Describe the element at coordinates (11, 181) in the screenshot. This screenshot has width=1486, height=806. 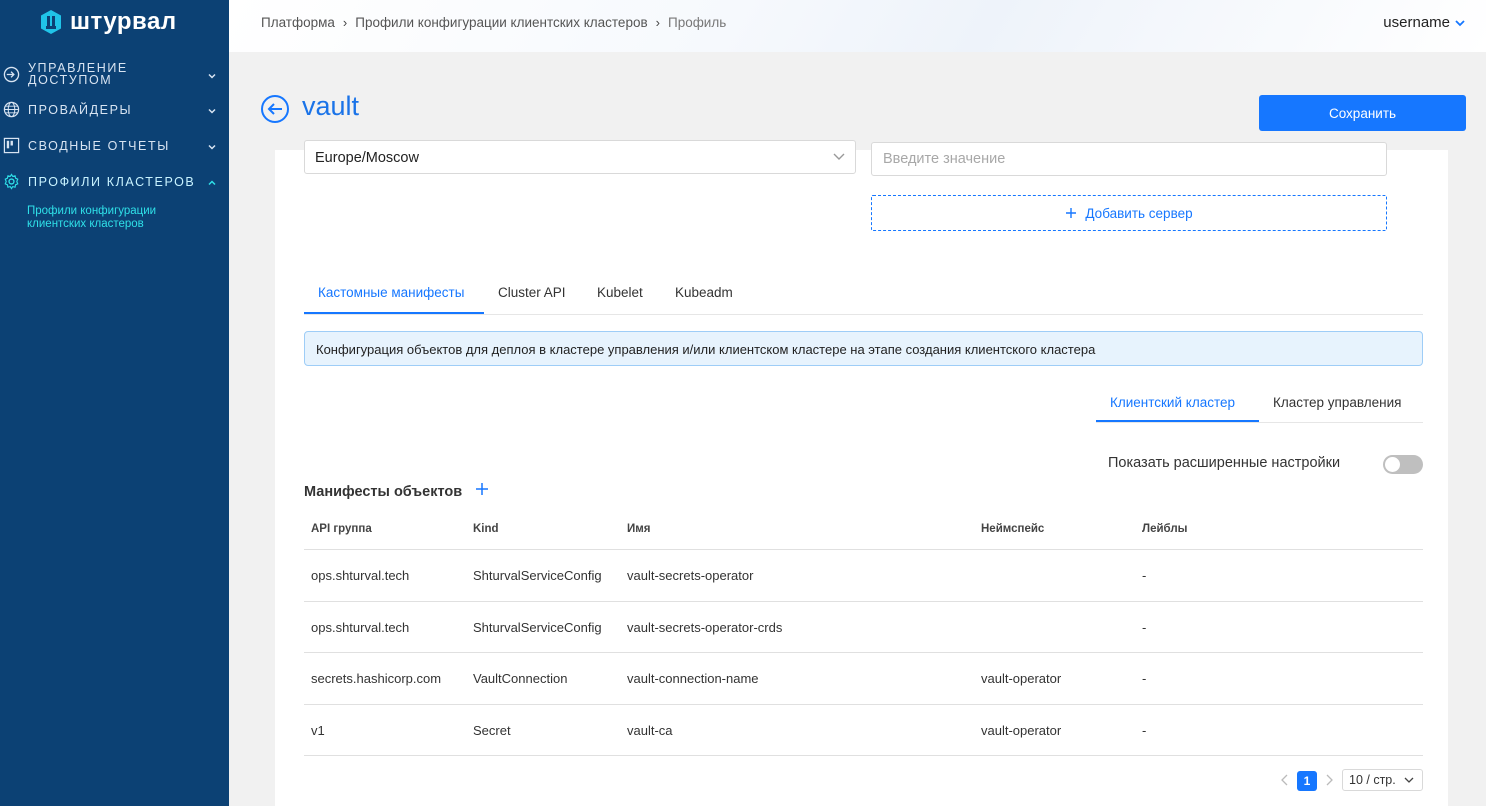
I see `gear-icon` at that location.